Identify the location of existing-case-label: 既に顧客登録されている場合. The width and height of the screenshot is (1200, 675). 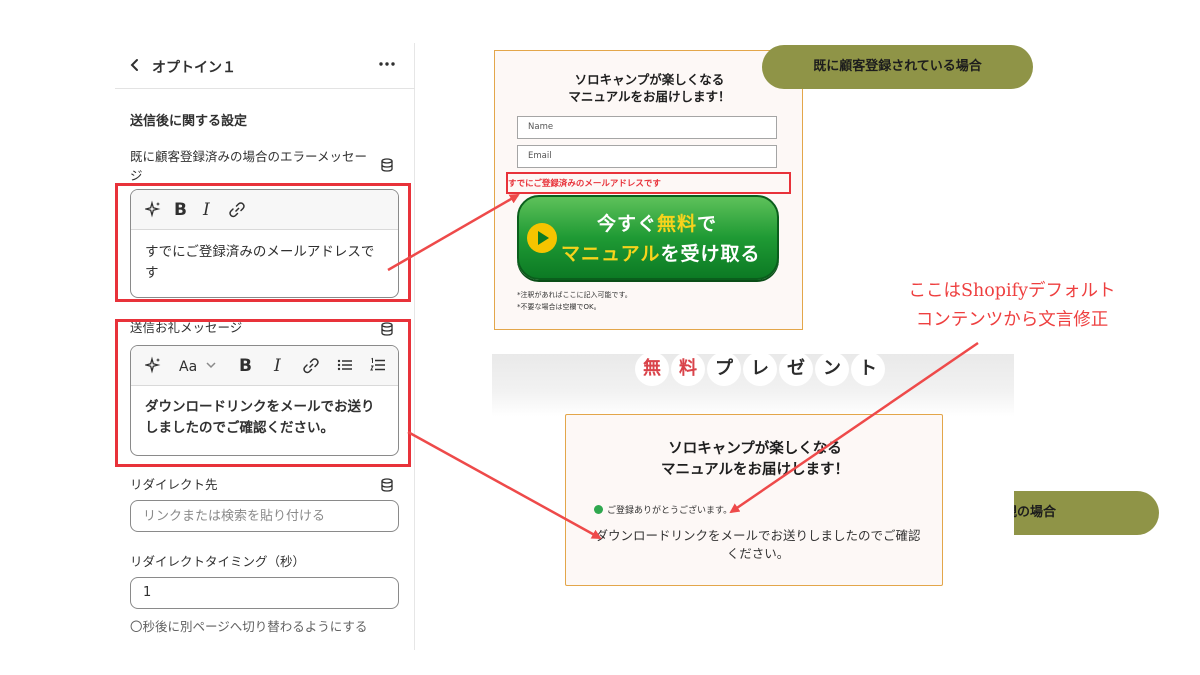
(897, 67).